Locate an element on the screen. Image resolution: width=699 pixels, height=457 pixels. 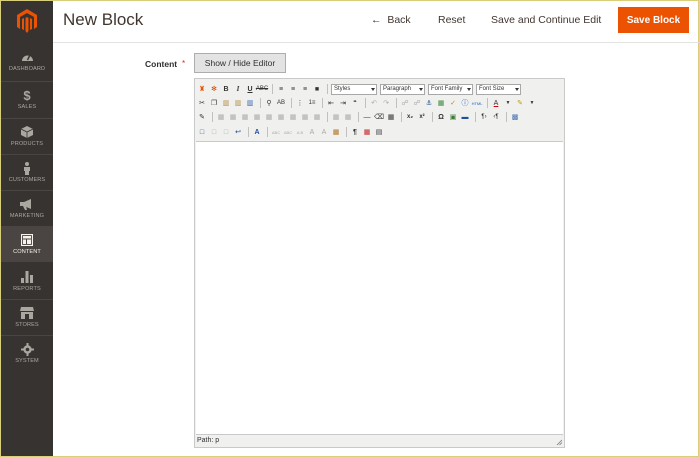
media-icon: ▣ is located at coordinates (453, 117).